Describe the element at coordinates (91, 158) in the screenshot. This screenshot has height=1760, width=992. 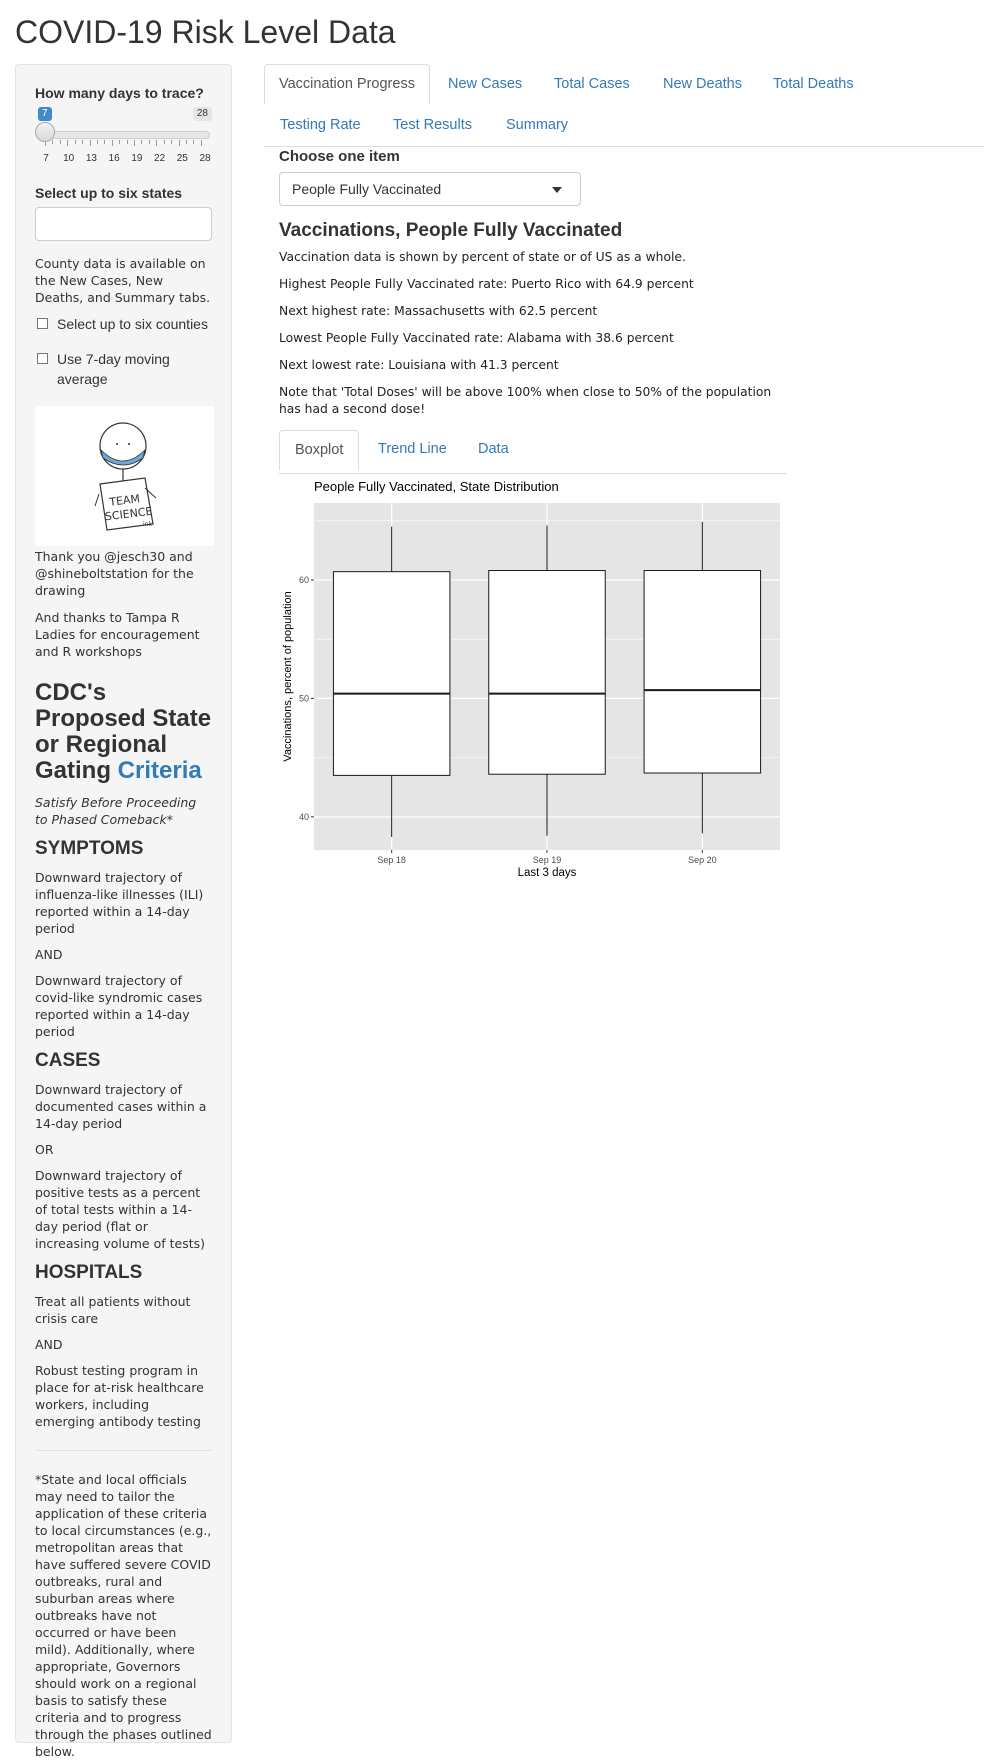
I see `slider-tick-label: 13` at that location.